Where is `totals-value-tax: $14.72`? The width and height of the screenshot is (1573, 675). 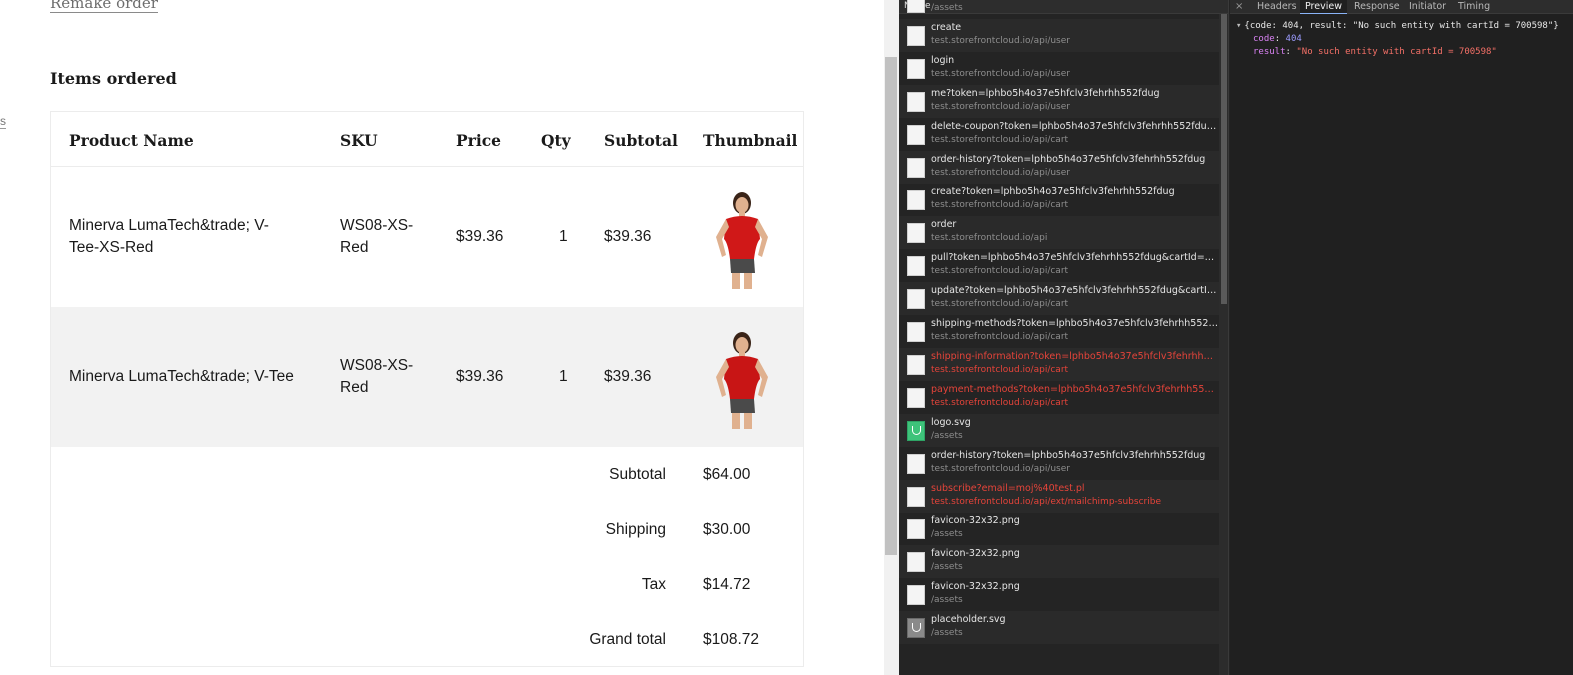
totals-value-tax: $14.72 is located at coordinates (727, 584).